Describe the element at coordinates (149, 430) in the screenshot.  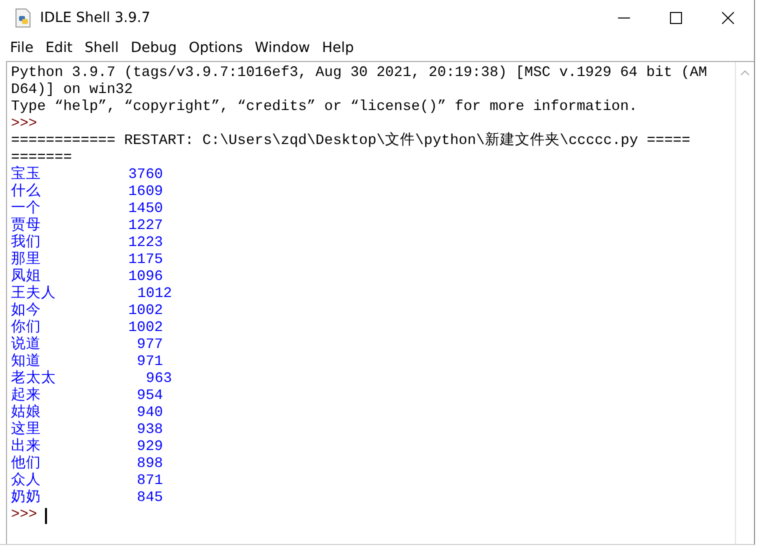
I see `count-text: 938` at that location.